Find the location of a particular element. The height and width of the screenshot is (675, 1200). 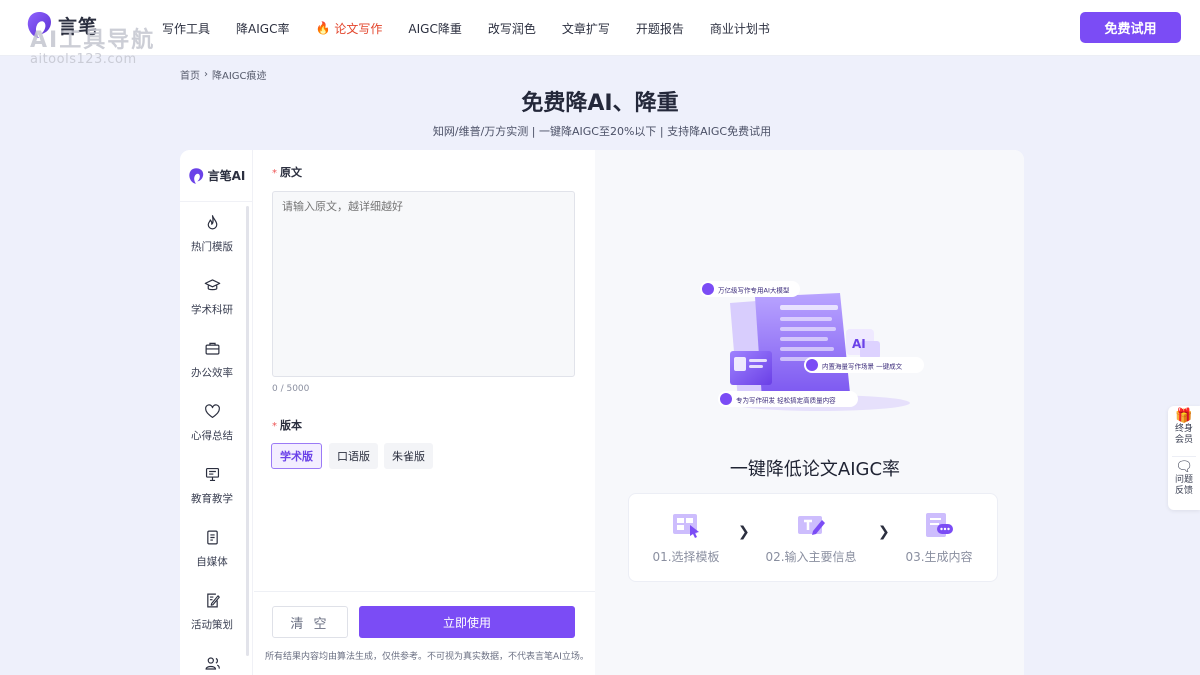

sidebar-item-academic: 学术科研 is located at coordinates (212, 297).